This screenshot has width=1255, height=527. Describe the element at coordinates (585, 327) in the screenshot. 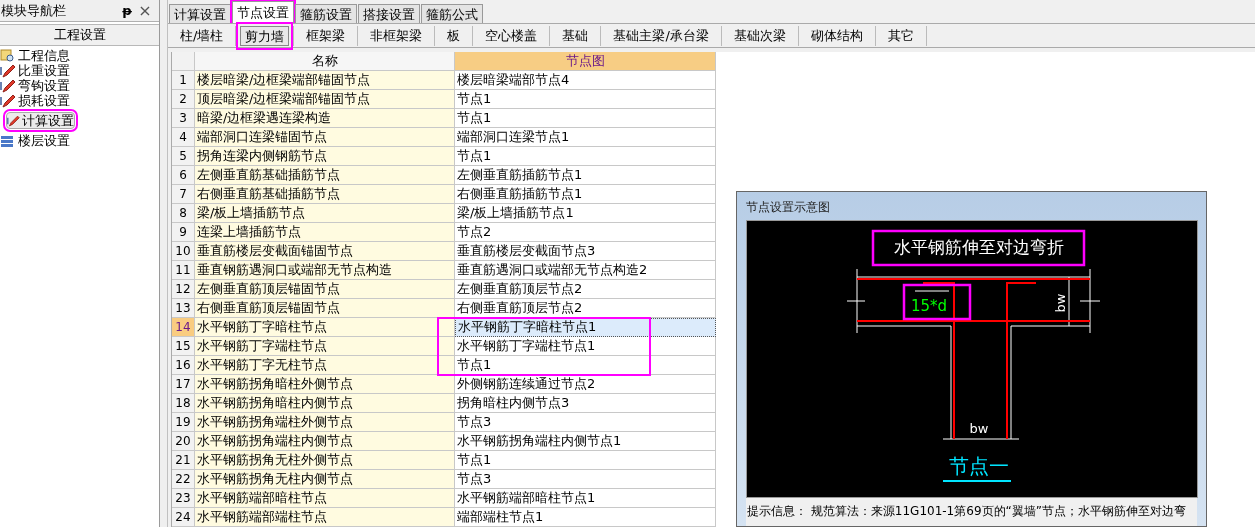

I see `table-cell: 水平钢筋丁字暗柱节点1` at that location.